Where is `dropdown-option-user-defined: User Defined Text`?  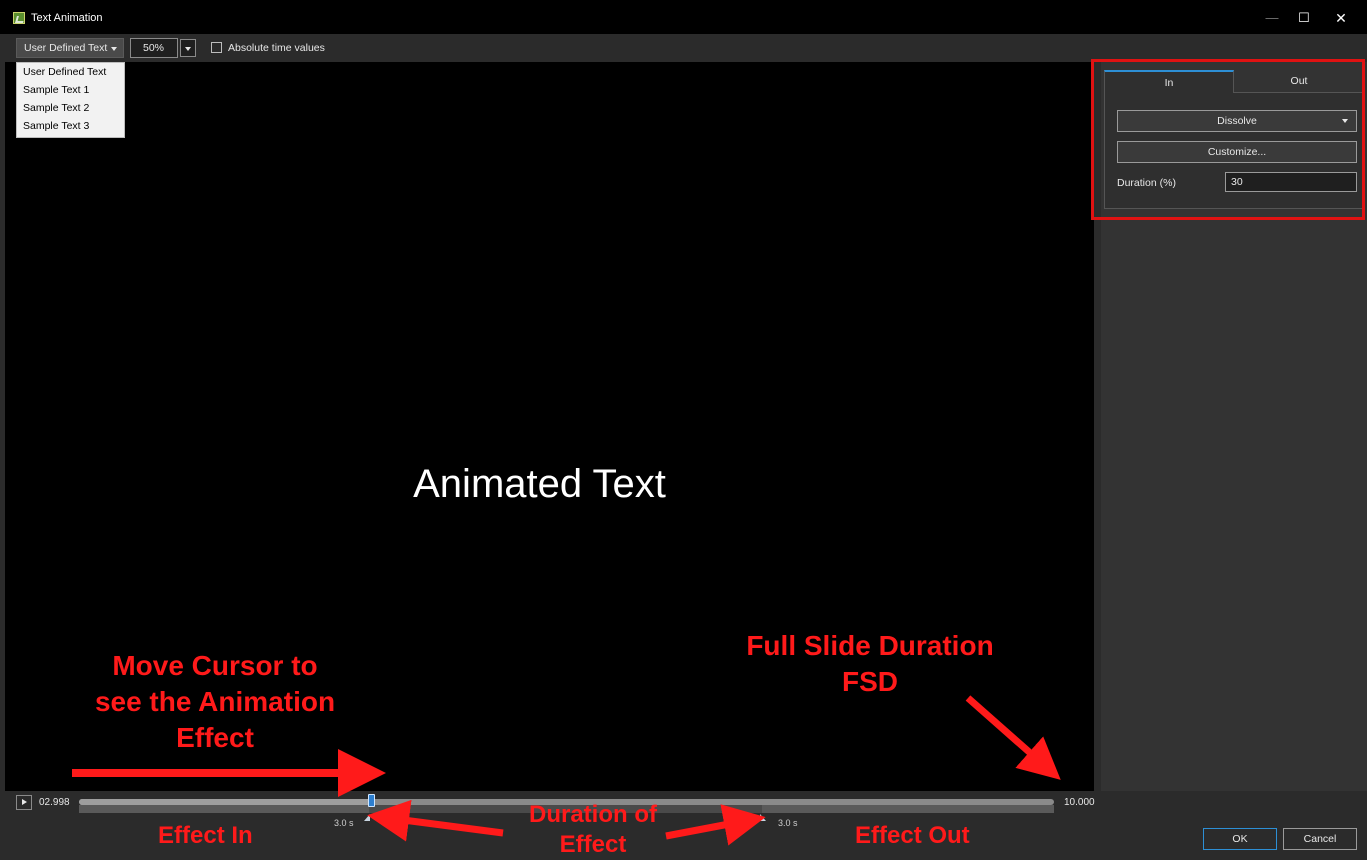
dropdown-option-user-defined: User Defined Text is located at coordinates (64, 72).